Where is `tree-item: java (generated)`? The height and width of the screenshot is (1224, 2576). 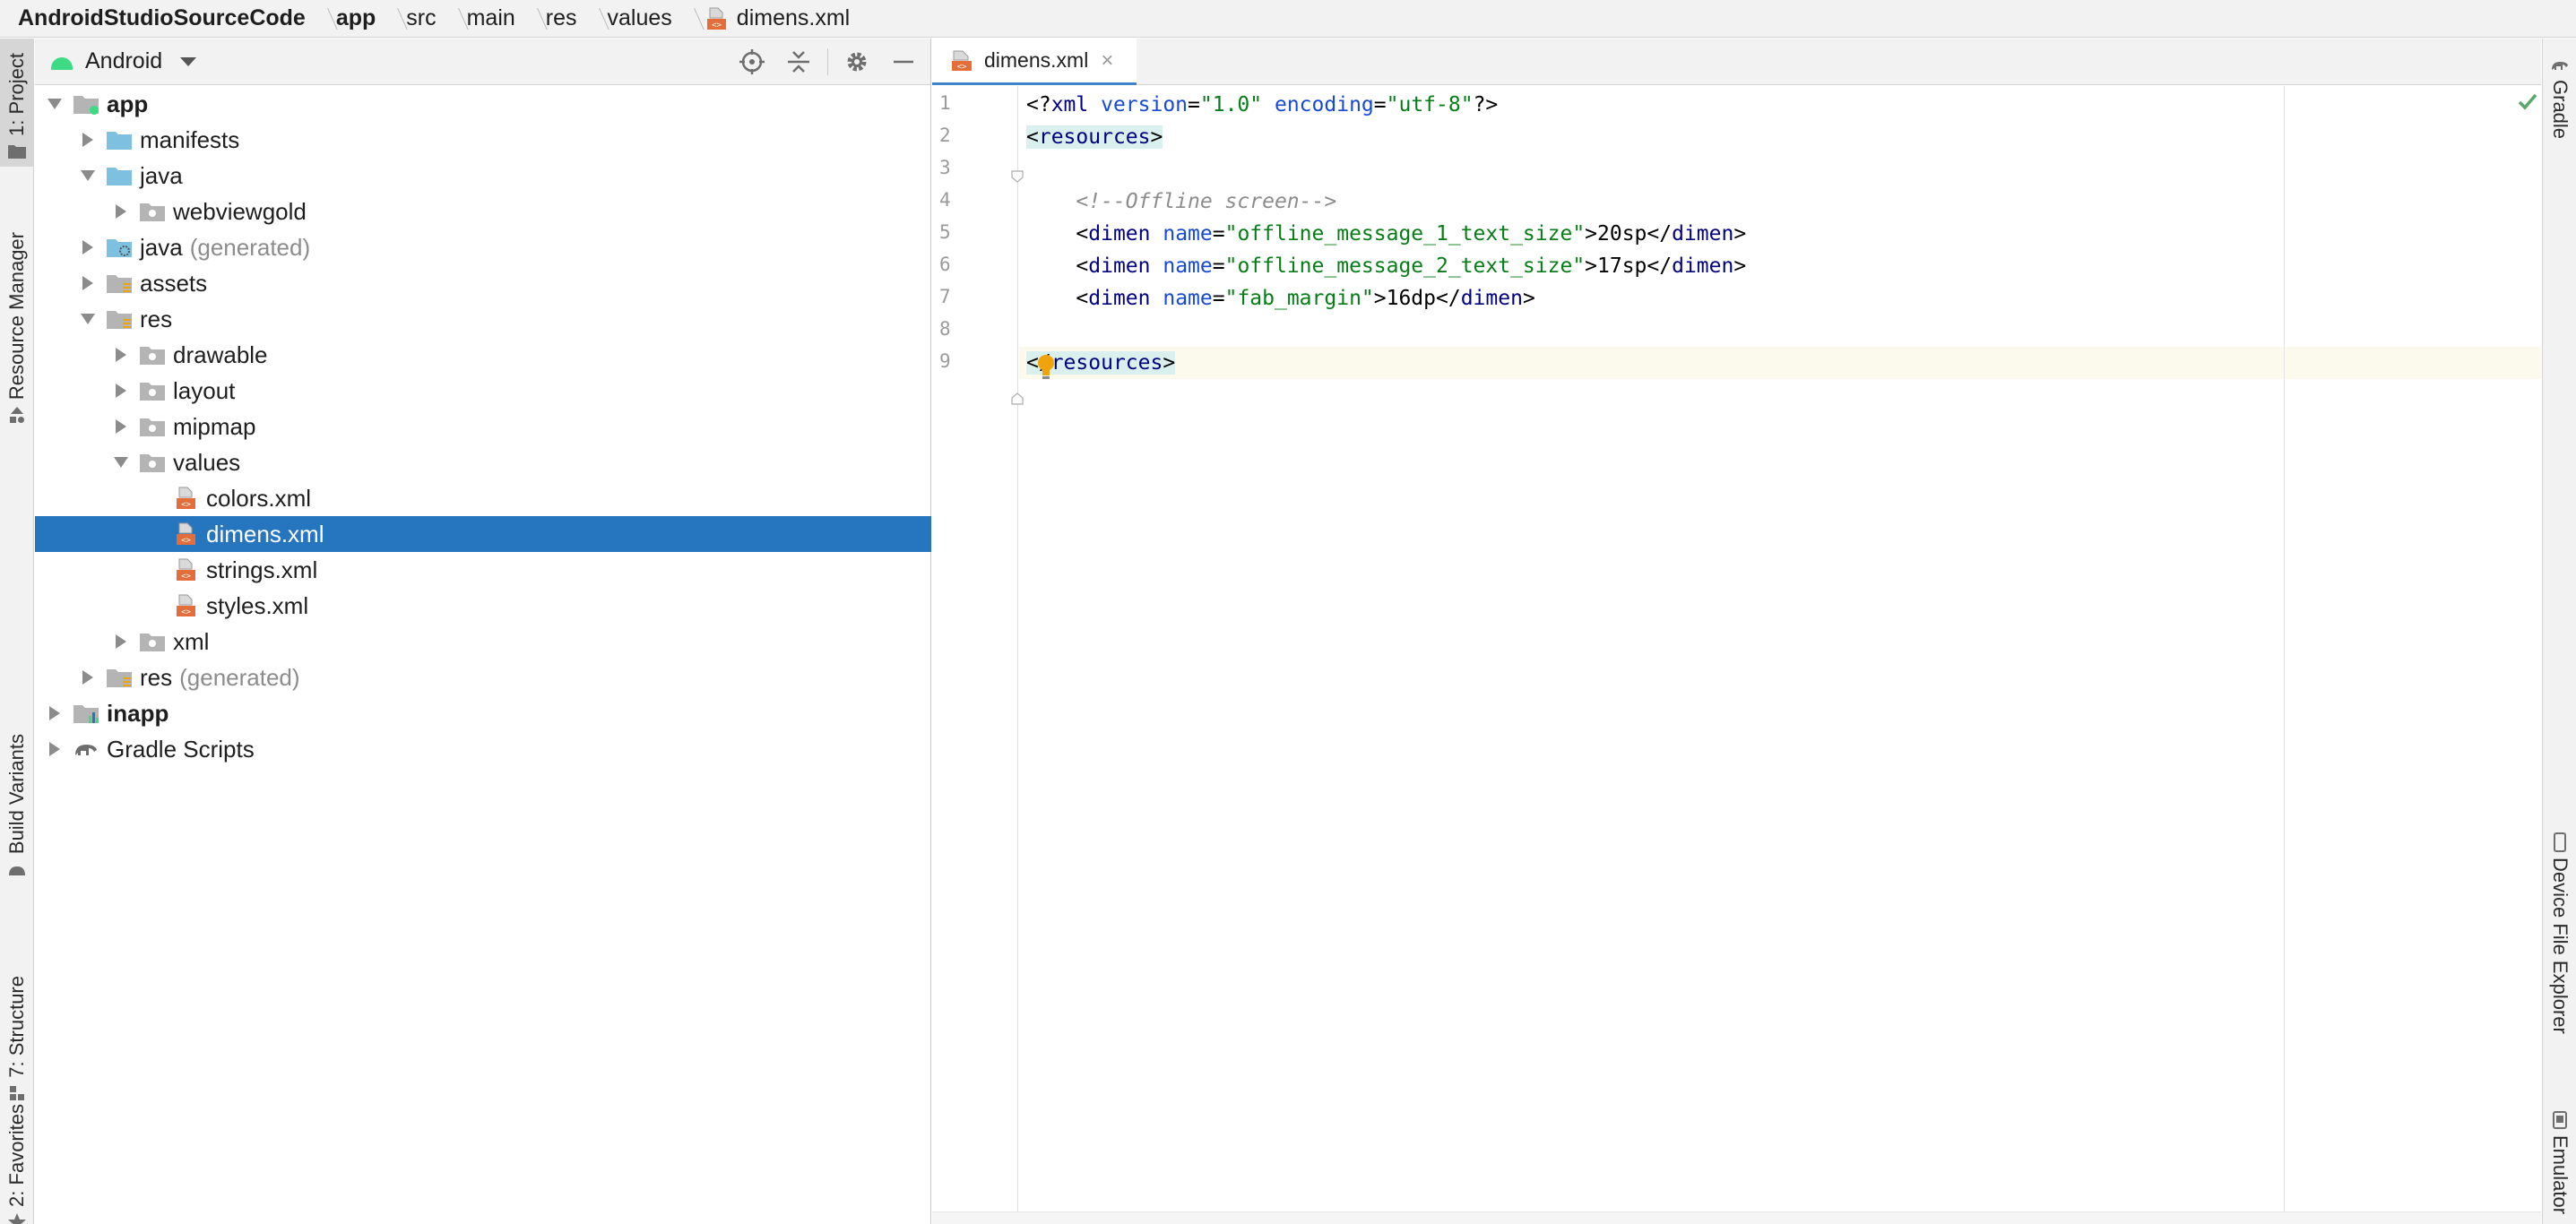
tree-item: java (generated) is located at coordinates (483, 247).